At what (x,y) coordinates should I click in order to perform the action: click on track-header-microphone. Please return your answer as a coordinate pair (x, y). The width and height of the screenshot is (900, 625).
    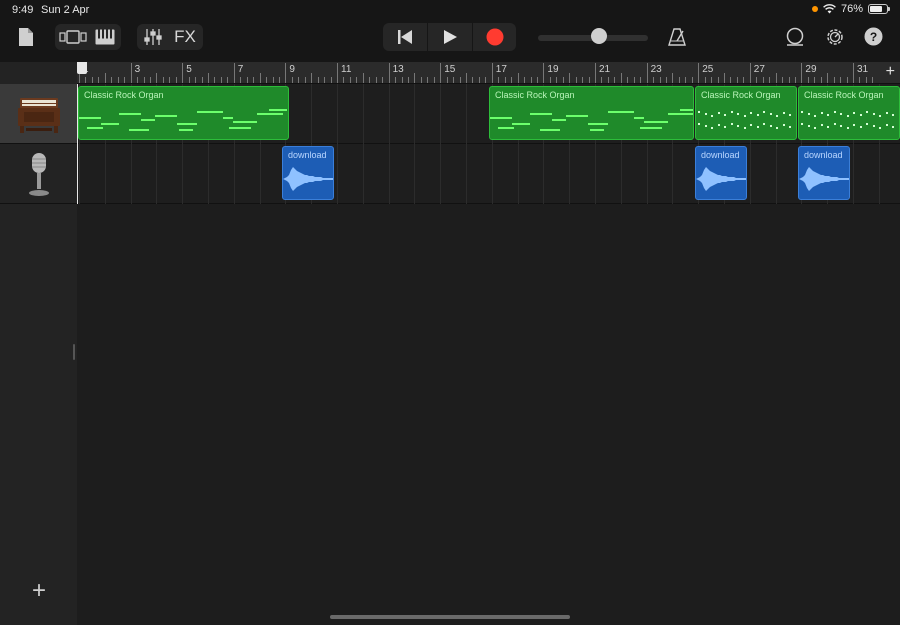
    Looking at the image, I should click on (38, 174).